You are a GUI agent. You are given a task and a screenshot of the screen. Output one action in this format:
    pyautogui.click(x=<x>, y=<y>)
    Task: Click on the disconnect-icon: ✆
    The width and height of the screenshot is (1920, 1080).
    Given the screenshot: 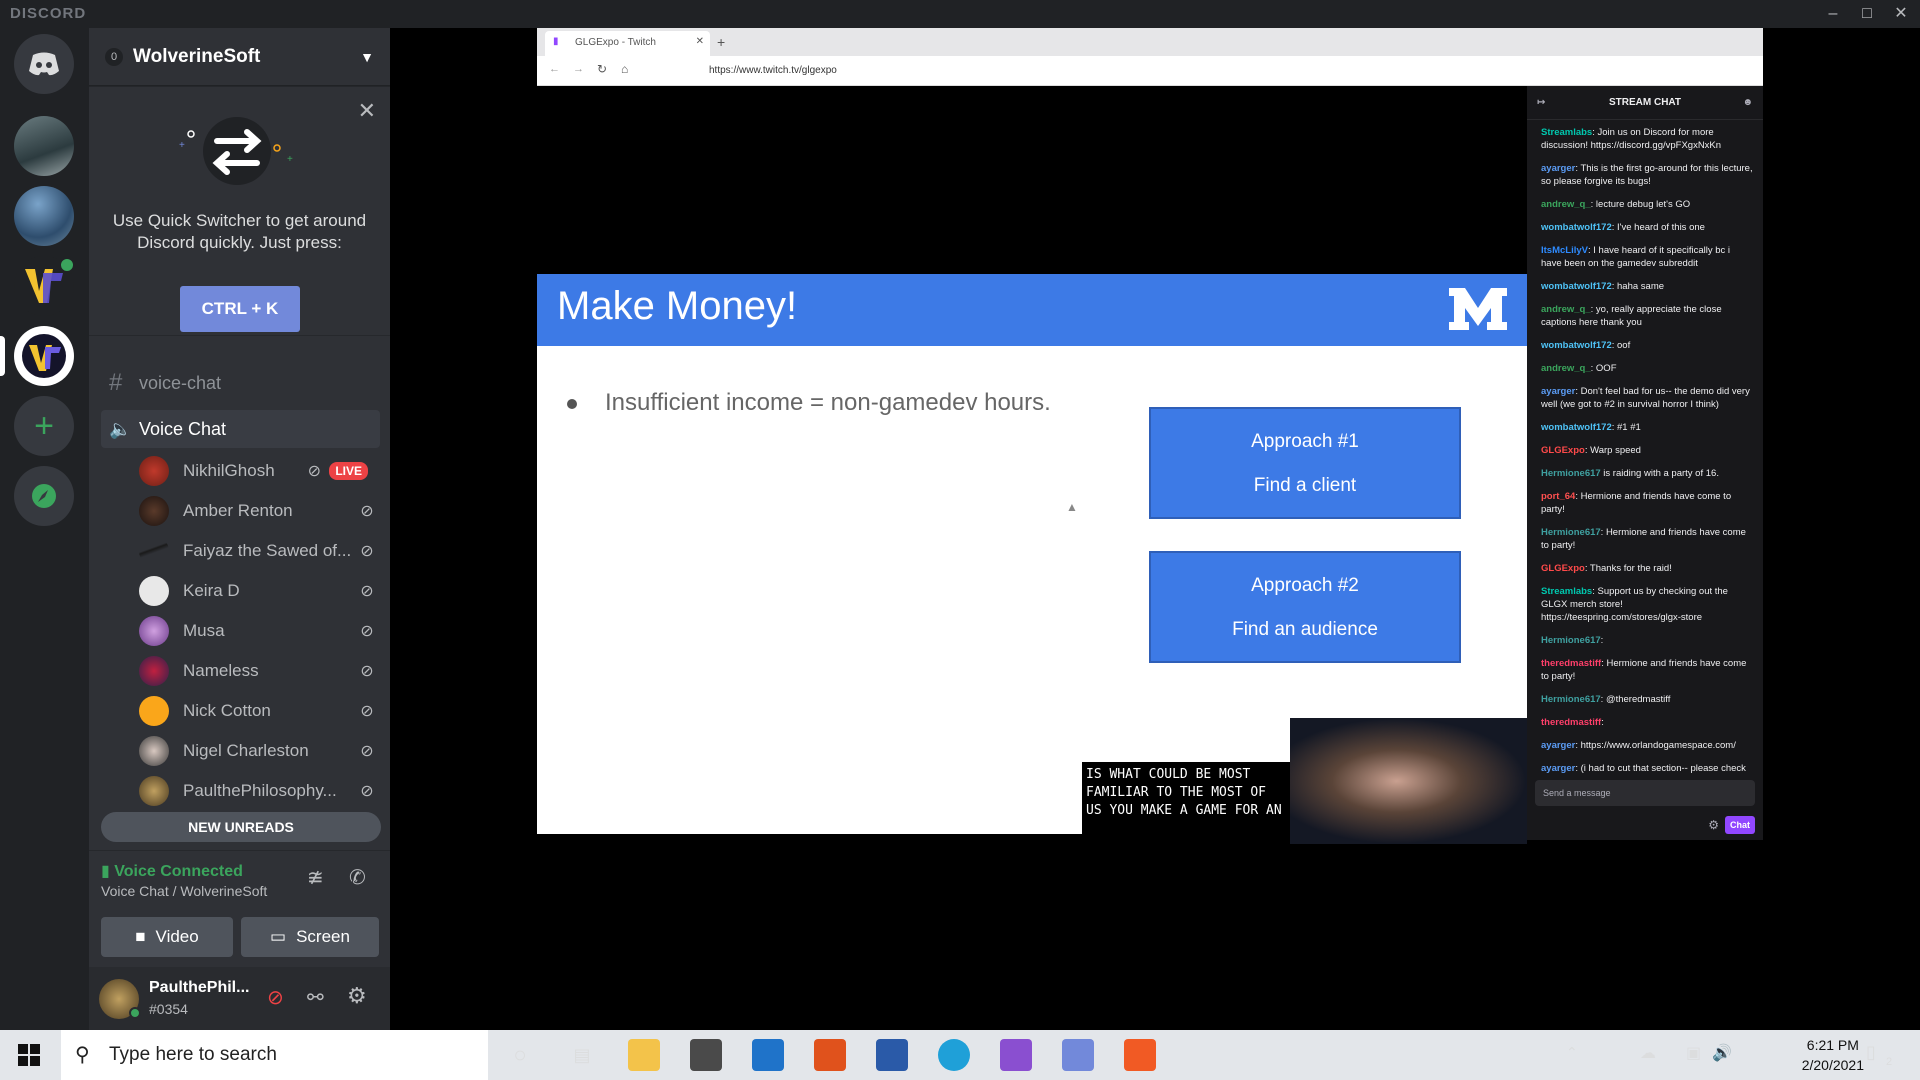 What is the action you would take?
    pyautogui.click(x=357, y=877)
    